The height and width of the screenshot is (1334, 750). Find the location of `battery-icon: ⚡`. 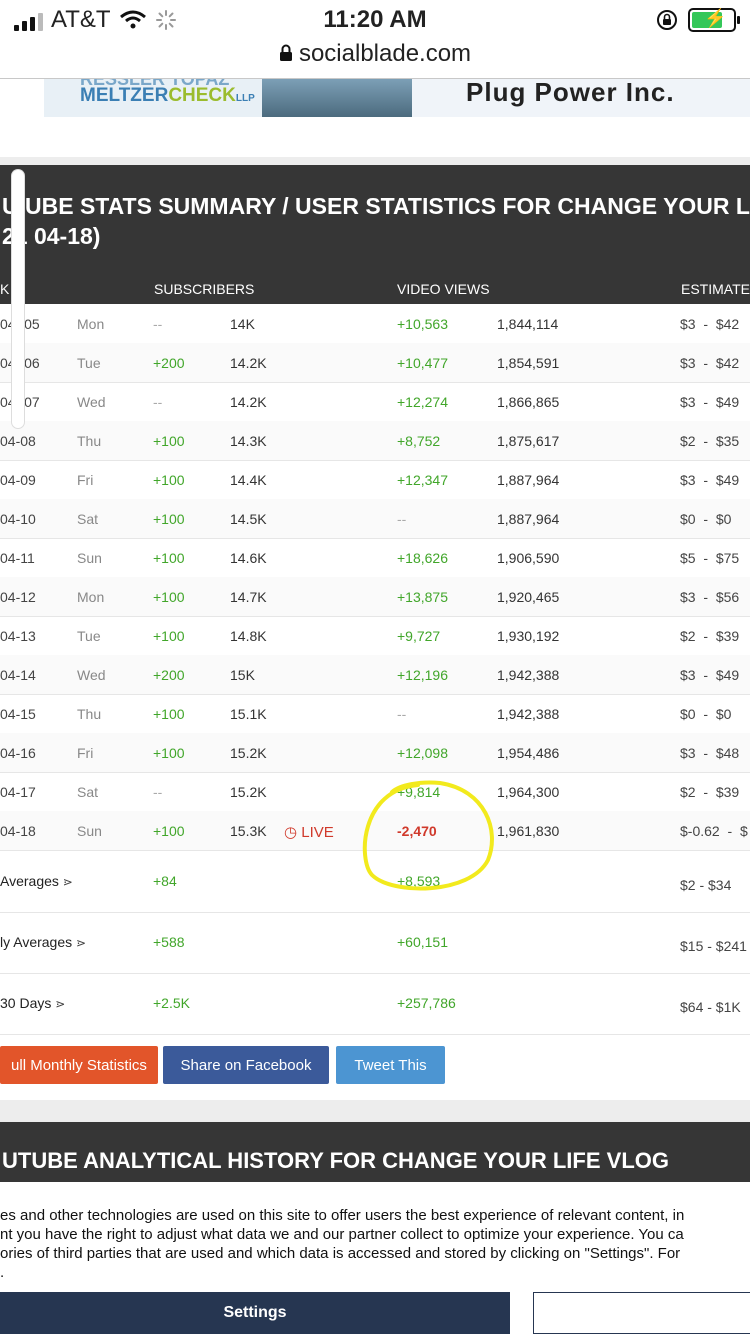

battery-icon: ⚡ is located at coordinates (714, 20).